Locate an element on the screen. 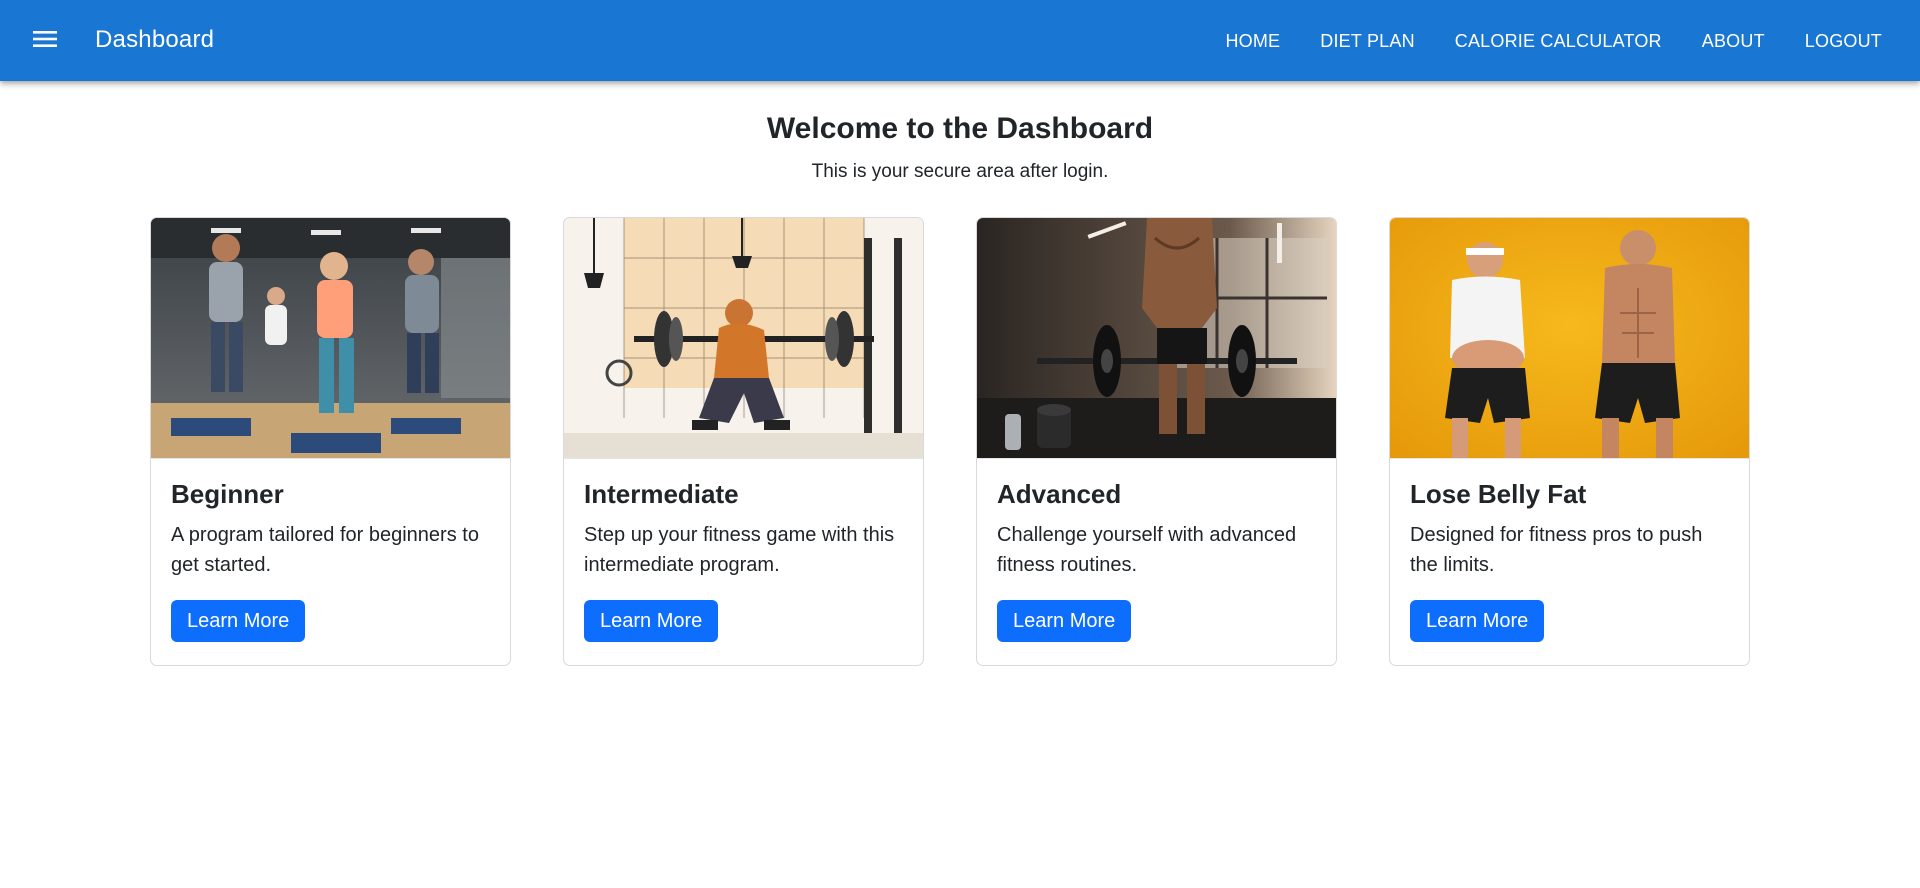 Image resolution: width=1920 pixels, height=888 pixels. card-title-beginner: Beginner is located at coordinates (227, 494).